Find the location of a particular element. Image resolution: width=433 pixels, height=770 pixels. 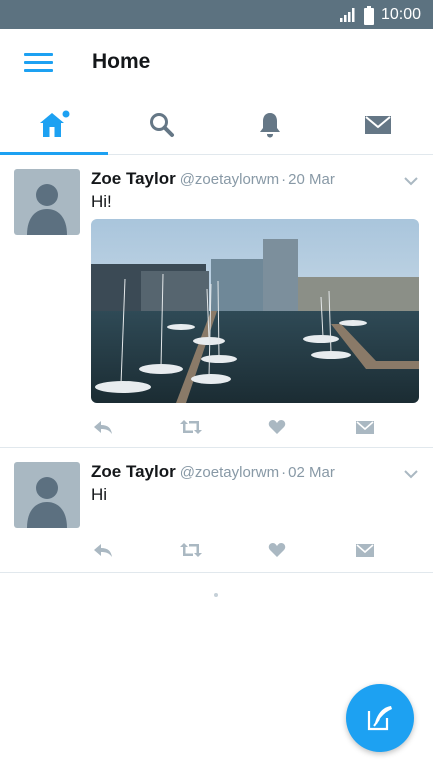

bell-icon is located at coordinates (270, 124).